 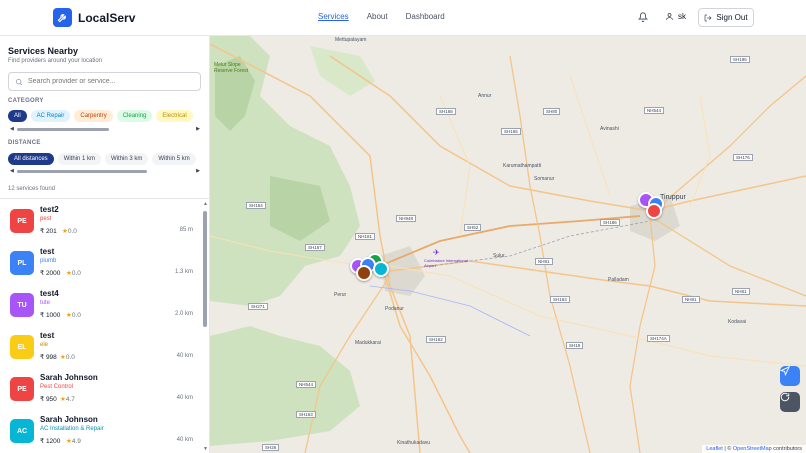 I want to click on map-label: Somanur, so click(x=544, y=179).